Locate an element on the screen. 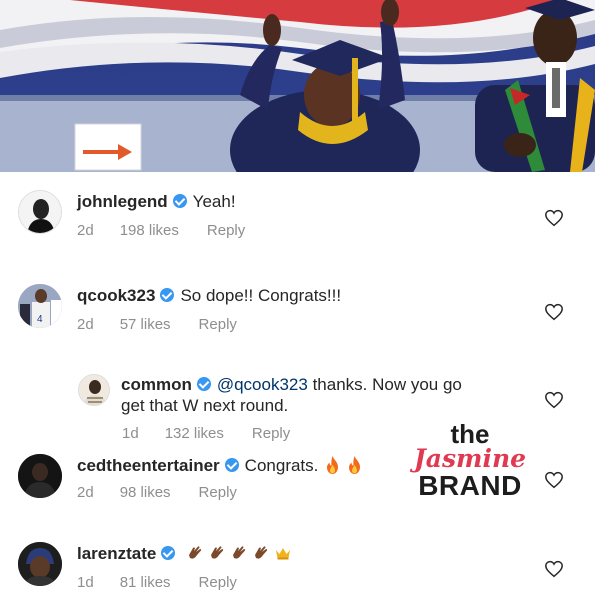  likes-count: 198 likes is located at coordinates (149, 230).